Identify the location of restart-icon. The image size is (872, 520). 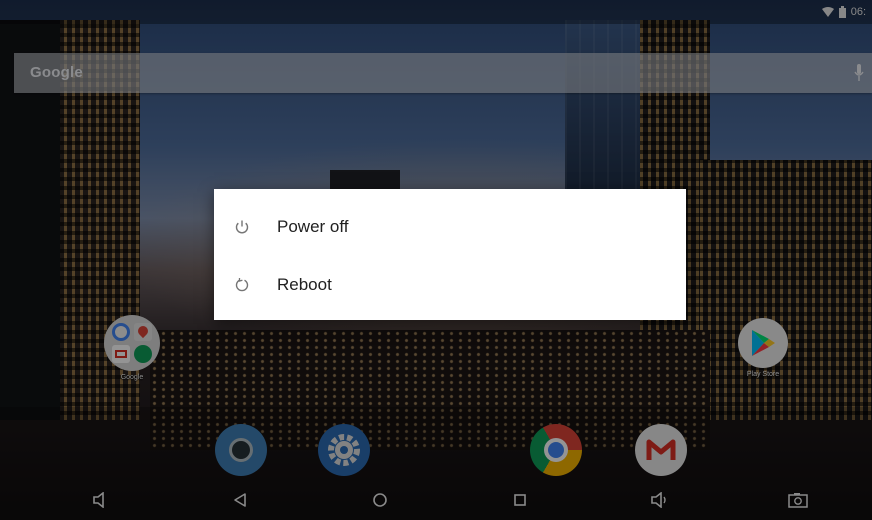
(242, 285).